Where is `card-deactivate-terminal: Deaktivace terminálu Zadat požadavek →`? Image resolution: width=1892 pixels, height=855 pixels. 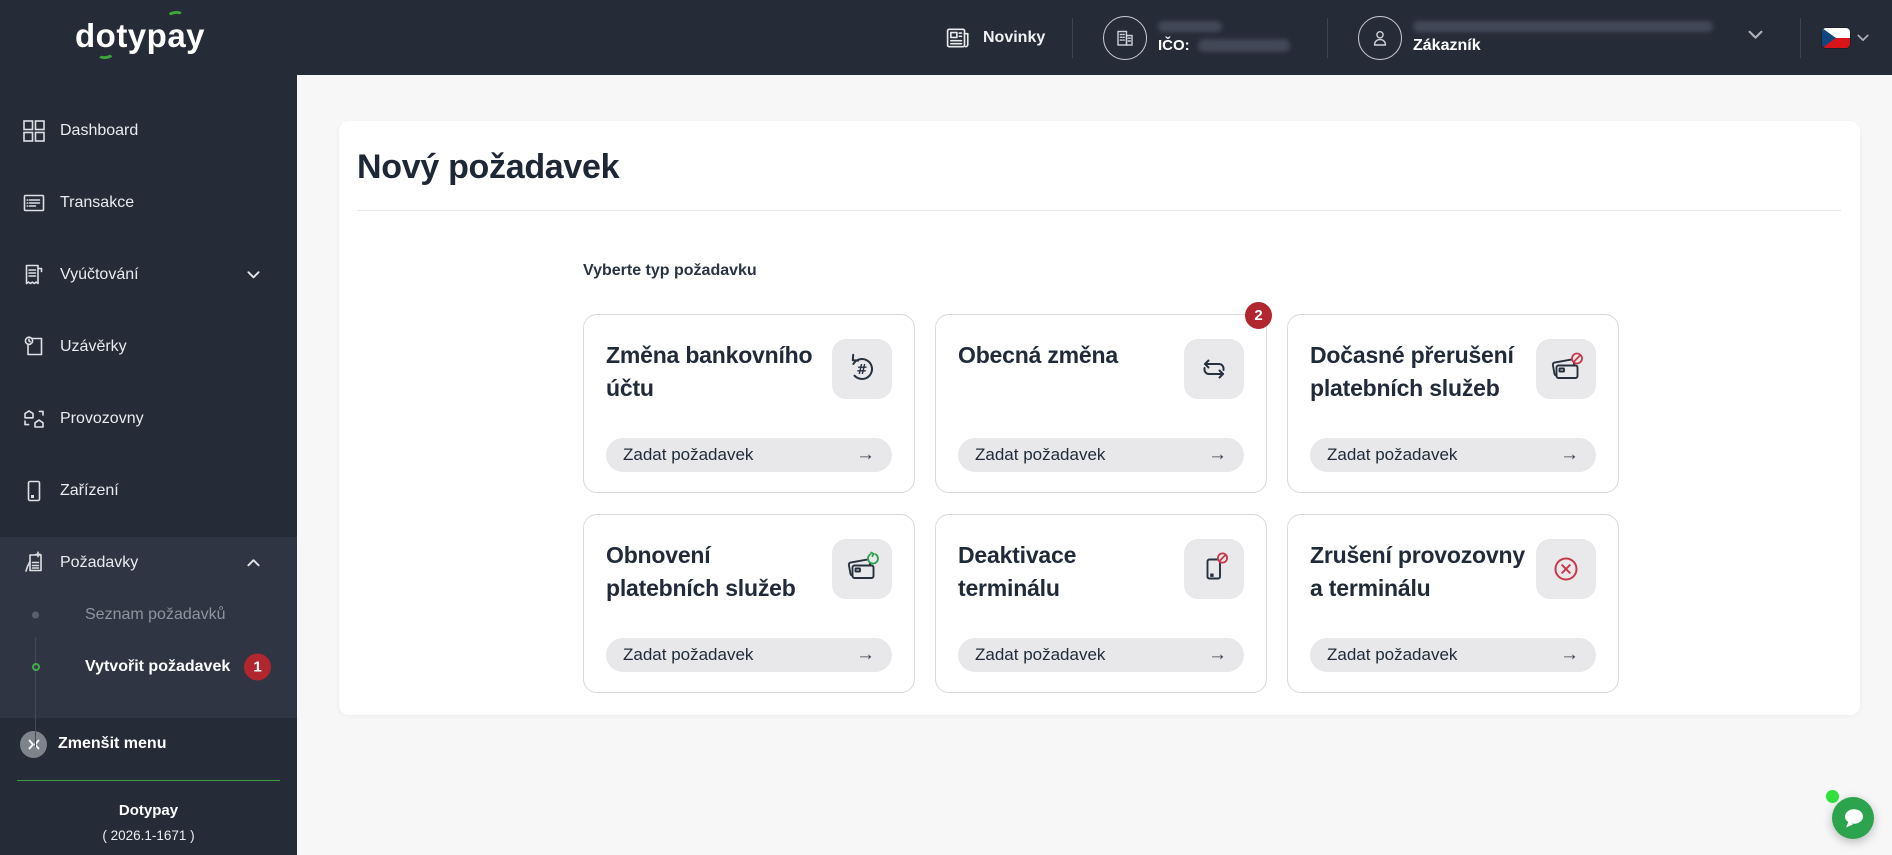
card-deactivate-terminal: Deaktivace terminálu Zadat požadavek → is located at coordinates (1101, 603).